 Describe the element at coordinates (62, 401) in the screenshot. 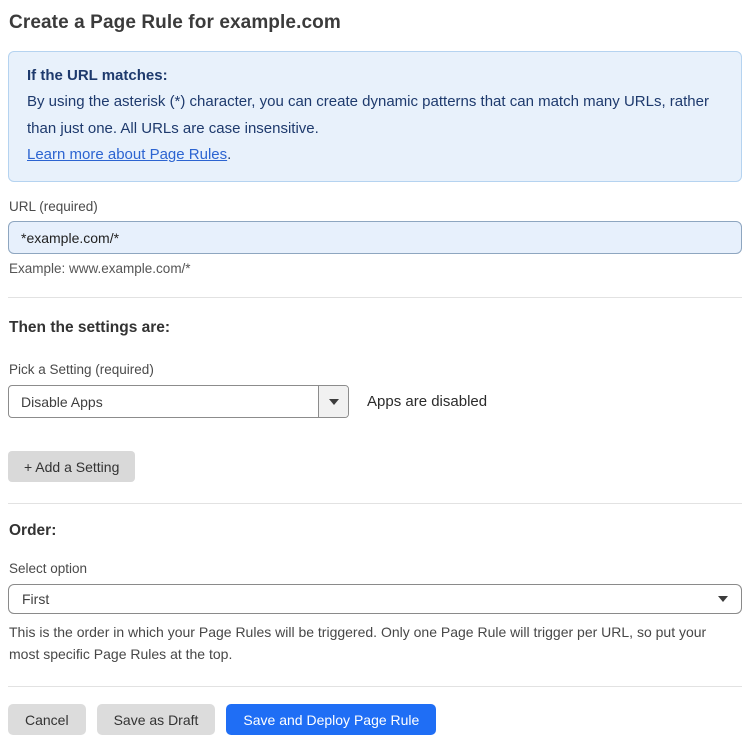

I see `setting-select-value: Disable Apps` at that location.